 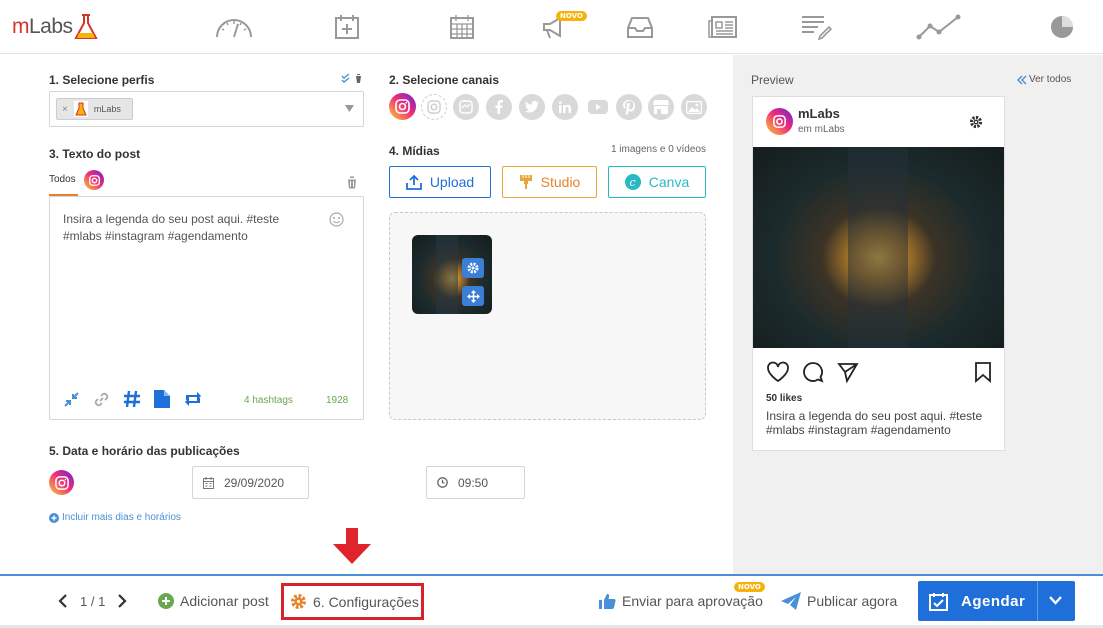 What do you see at coordinates (162, 399) in the screenshot?
I see `document-icon` at bounding box center [162, 399].